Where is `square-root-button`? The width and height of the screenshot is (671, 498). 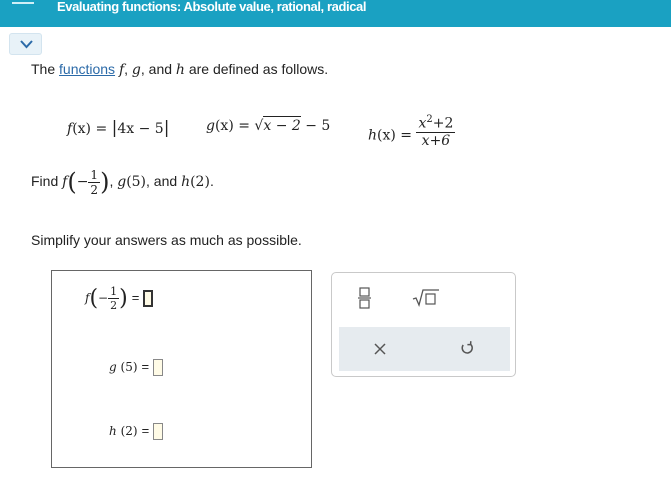 square-root-button is located at coordinates (426, 300).